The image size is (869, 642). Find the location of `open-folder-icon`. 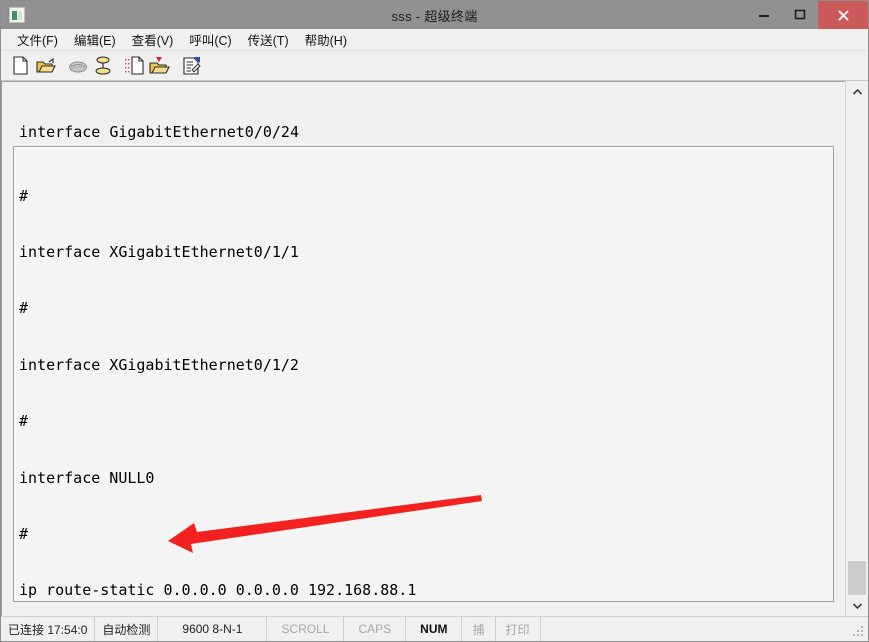

open-folder-icon is located at coordinates (45, 66).